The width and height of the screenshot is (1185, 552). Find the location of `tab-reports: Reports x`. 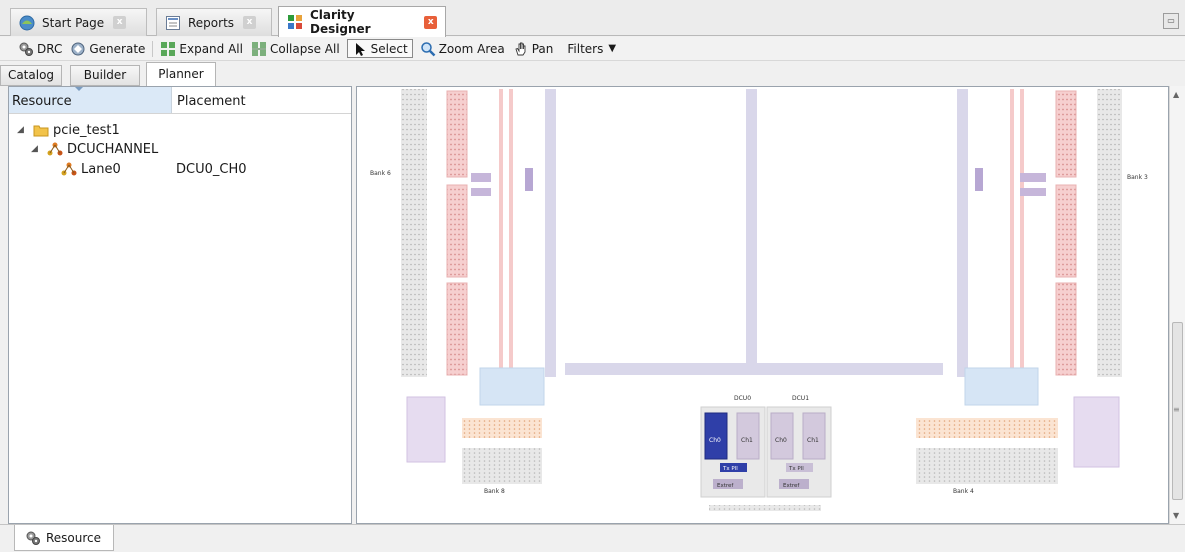

tab-reports: Reports x is located at coordinates (214, 22).